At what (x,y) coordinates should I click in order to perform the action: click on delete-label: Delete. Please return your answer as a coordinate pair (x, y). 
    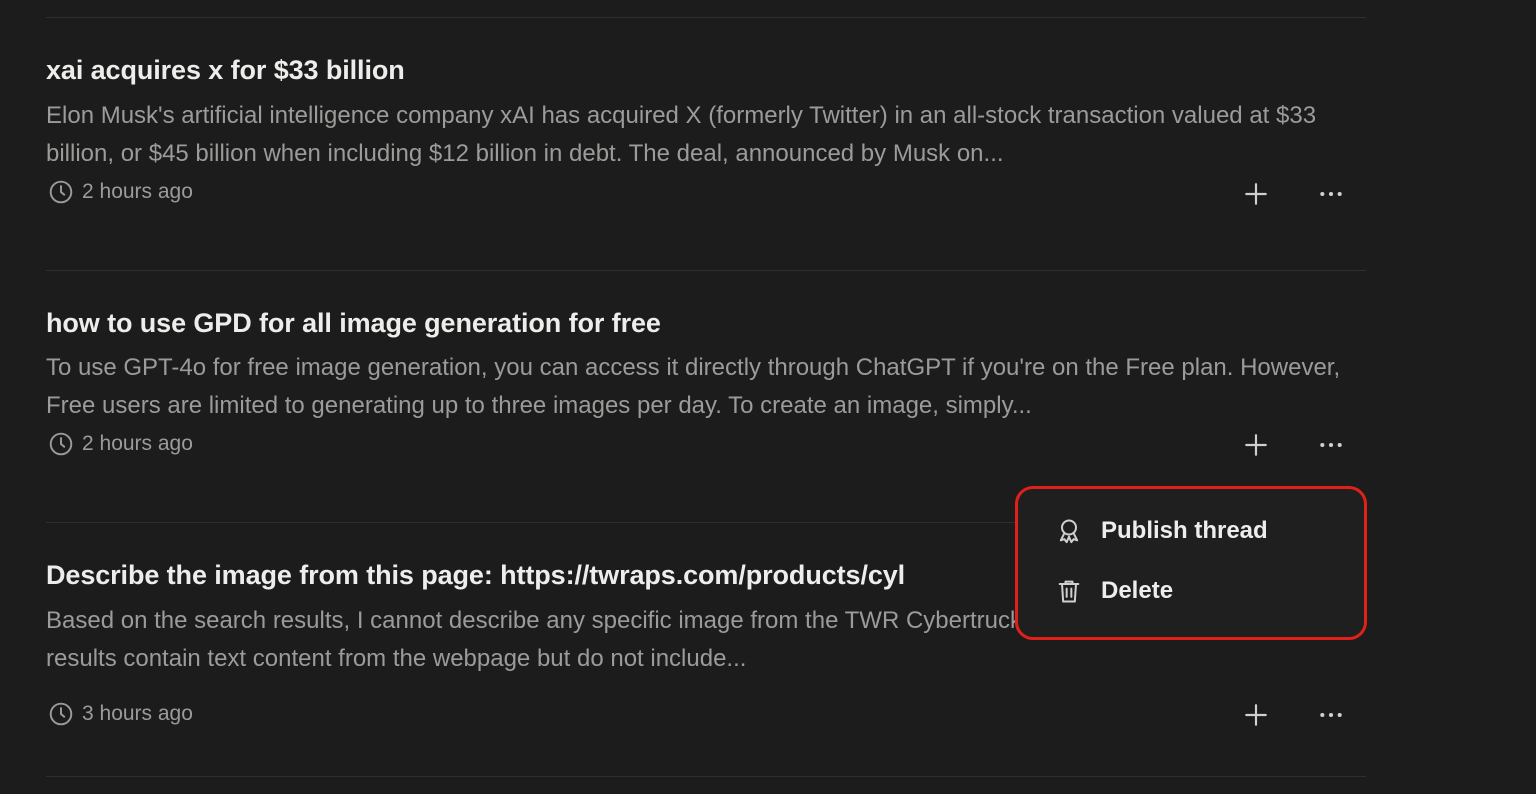
    Looking at the image, I should click on (1137, 590).